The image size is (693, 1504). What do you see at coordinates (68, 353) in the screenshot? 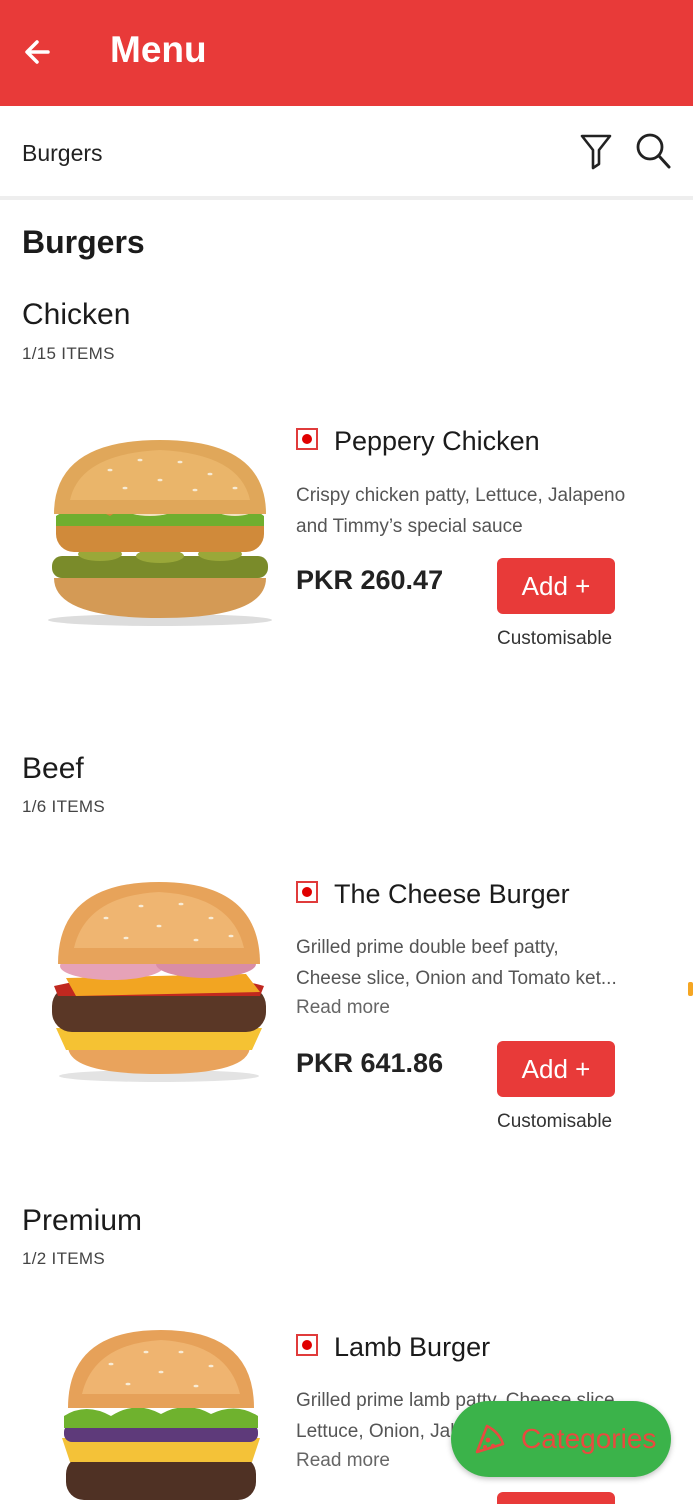
I see `category-count-chicken: 1/15 ITEMS` at bounding box center [68, 353].